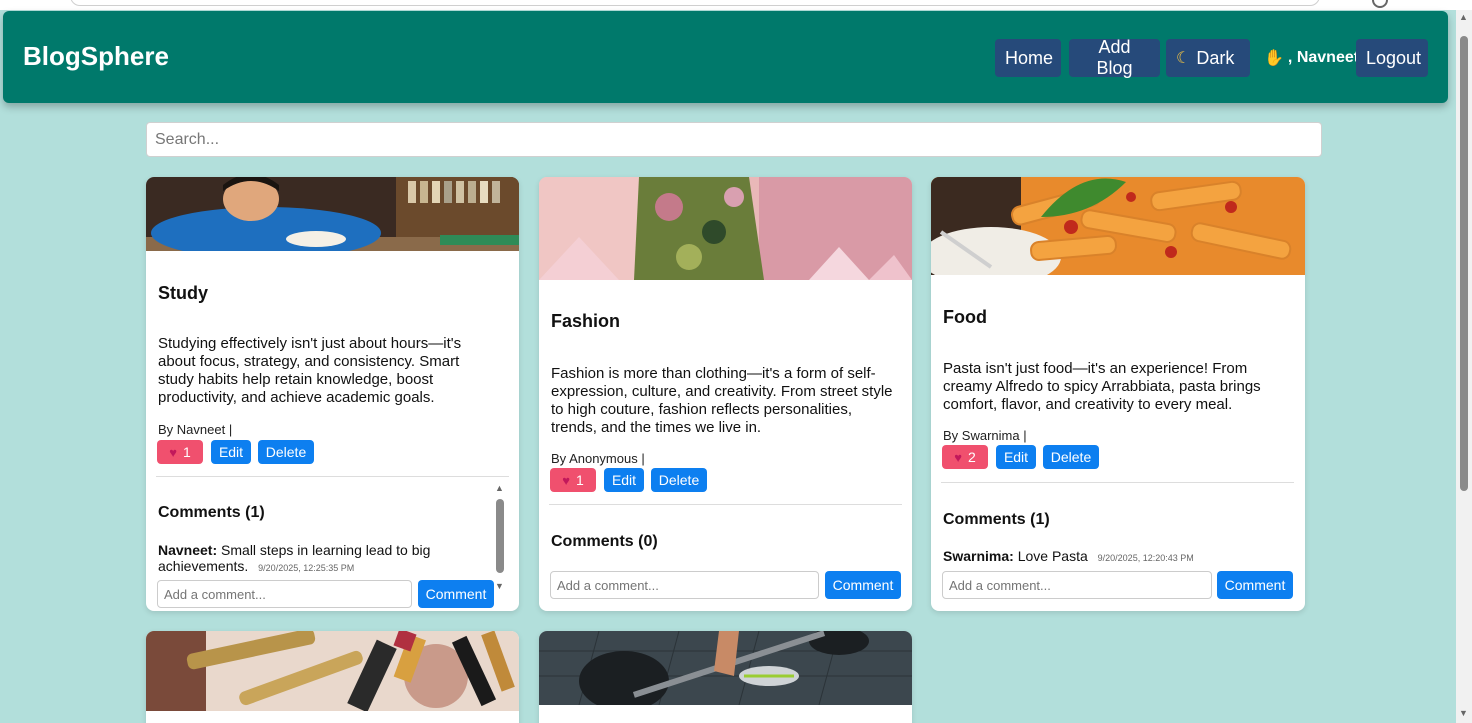 The width and height of the screenshot is (1472, 723). I want to click on blog-card-makeup, so click(332, 677).